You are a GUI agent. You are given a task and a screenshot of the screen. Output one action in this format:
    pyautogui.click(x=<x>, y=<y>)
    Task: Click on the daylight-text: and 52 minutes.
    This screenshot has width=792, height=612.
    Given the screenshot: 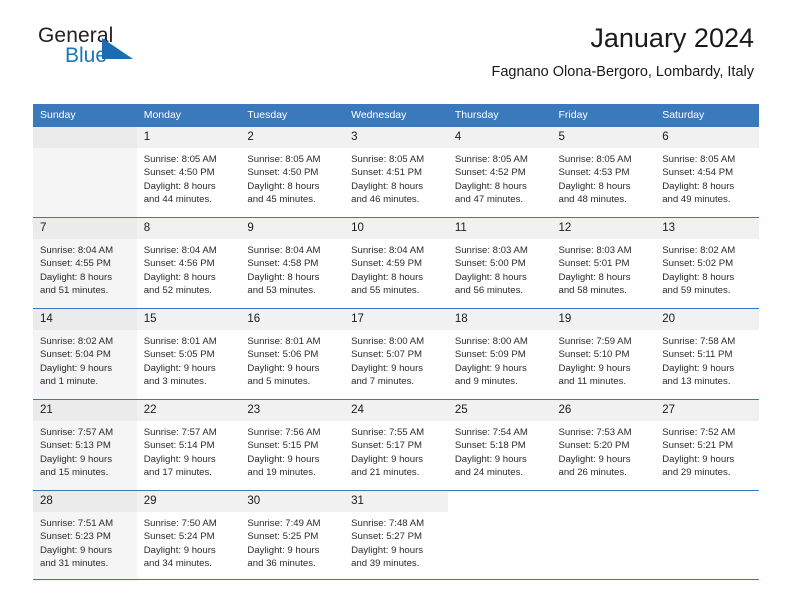 What is the action you would take?
    pyautogui.click(x=177, y=290)
    